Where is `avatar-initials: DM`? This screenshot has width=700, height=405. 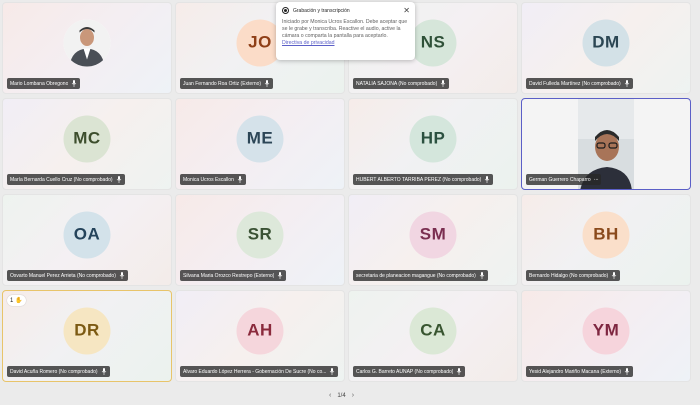 avatar-initials: DM is located at coordinates (606, 42).